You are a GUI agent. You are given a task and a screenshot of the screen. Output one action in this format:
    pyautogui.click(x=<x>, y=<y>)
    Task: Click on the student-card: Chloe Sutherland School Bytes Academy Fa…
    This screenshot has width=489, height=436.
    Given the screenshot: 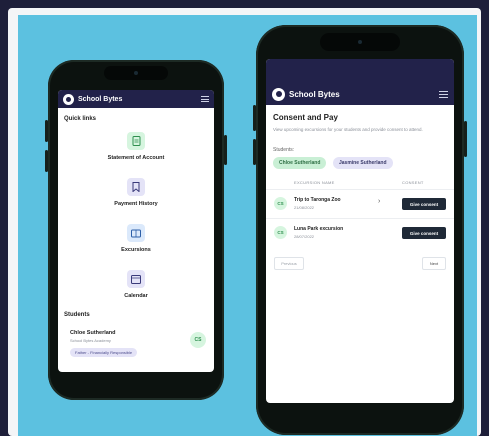 What is the action you would take?
    pyautogui.click(x=136, y=346)
    